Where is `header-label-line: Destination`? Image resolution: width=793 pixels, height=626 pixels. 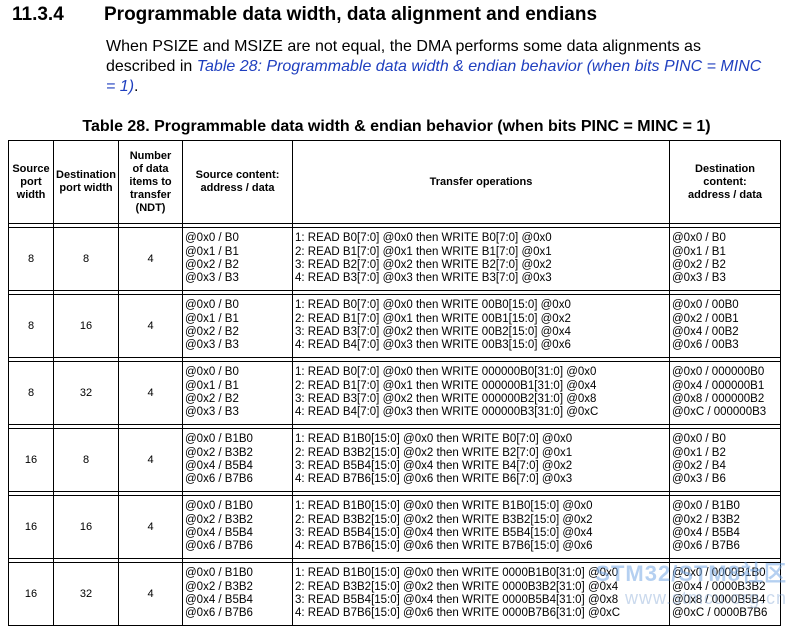
header-label-line: Destination is located at coordinates (86, 175).